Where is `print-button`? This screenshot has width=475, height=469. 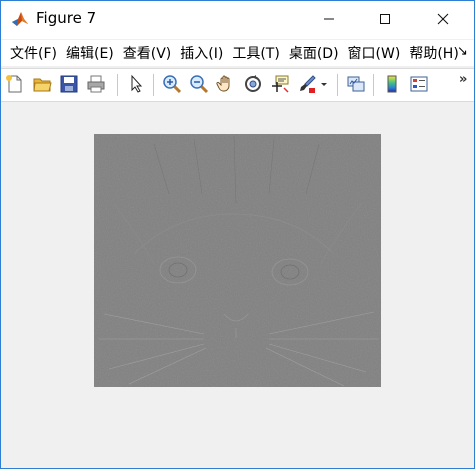
print-button is located at coordinates (96, 84).